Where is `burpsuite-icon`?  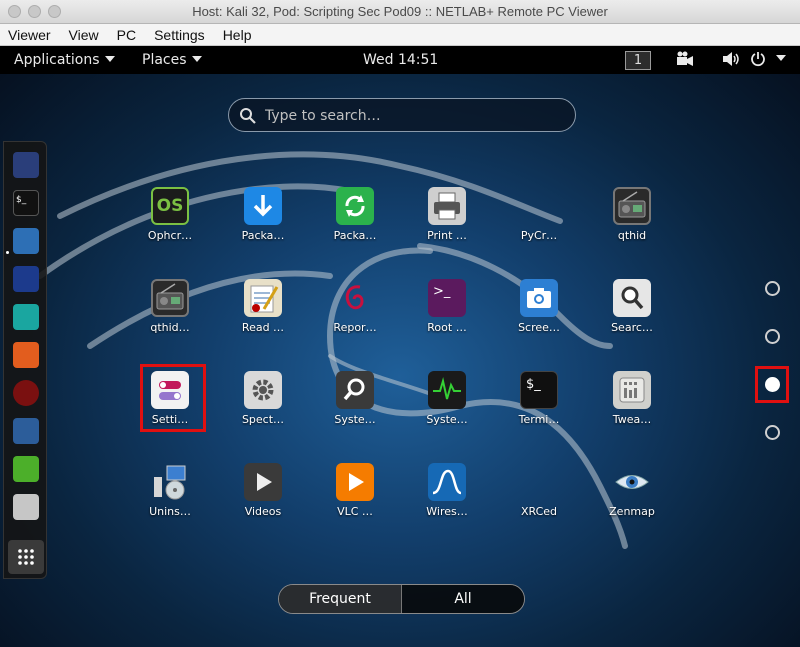
burpsuite-icon is located at coordinates (26, 355).